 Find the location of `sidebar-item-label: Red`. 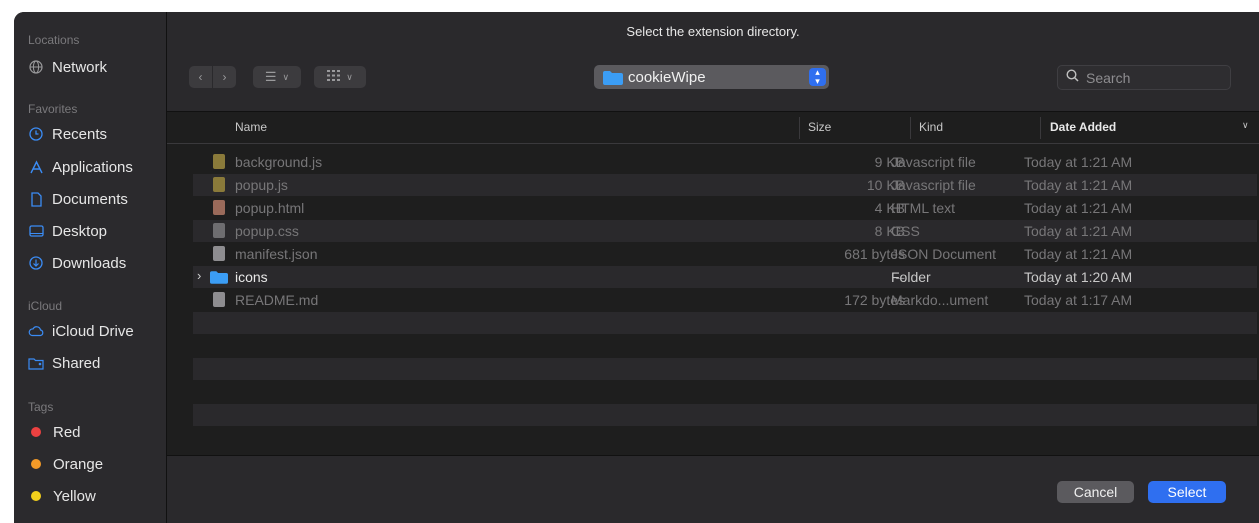

sidebar-item-label: Red is located at coordinates (67, 432).